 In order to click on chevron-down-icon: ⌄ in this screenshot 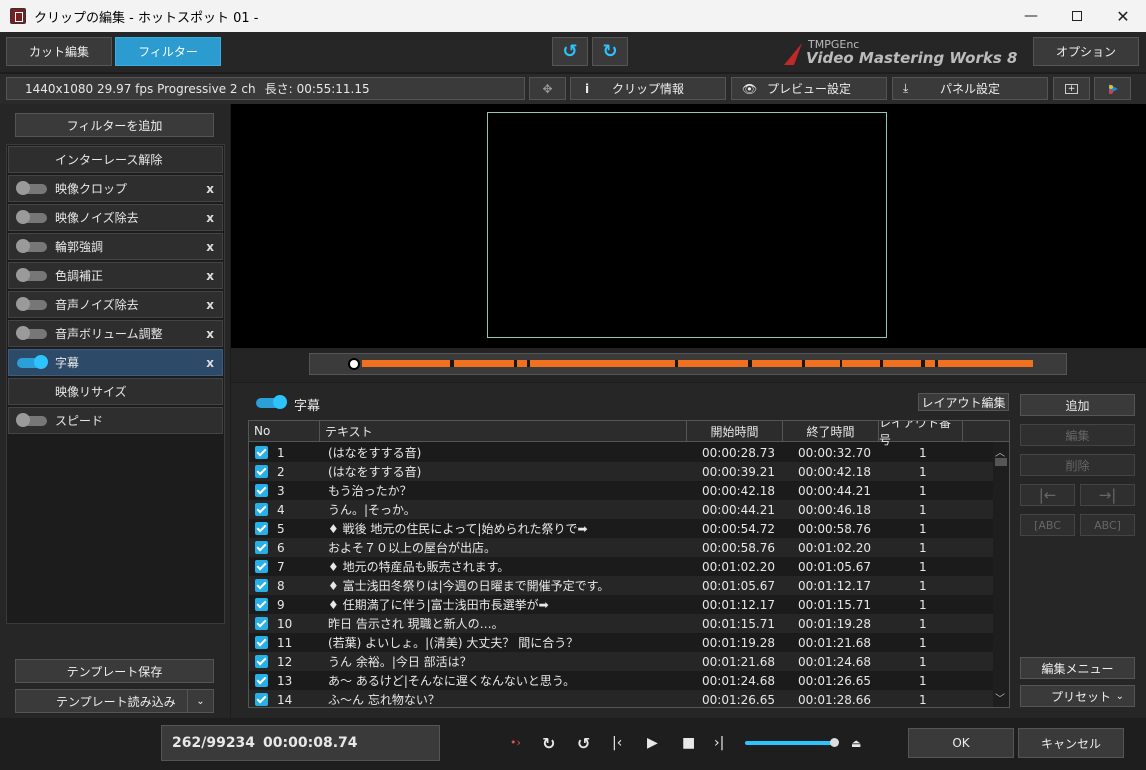, I will do `click(200, 701)`.